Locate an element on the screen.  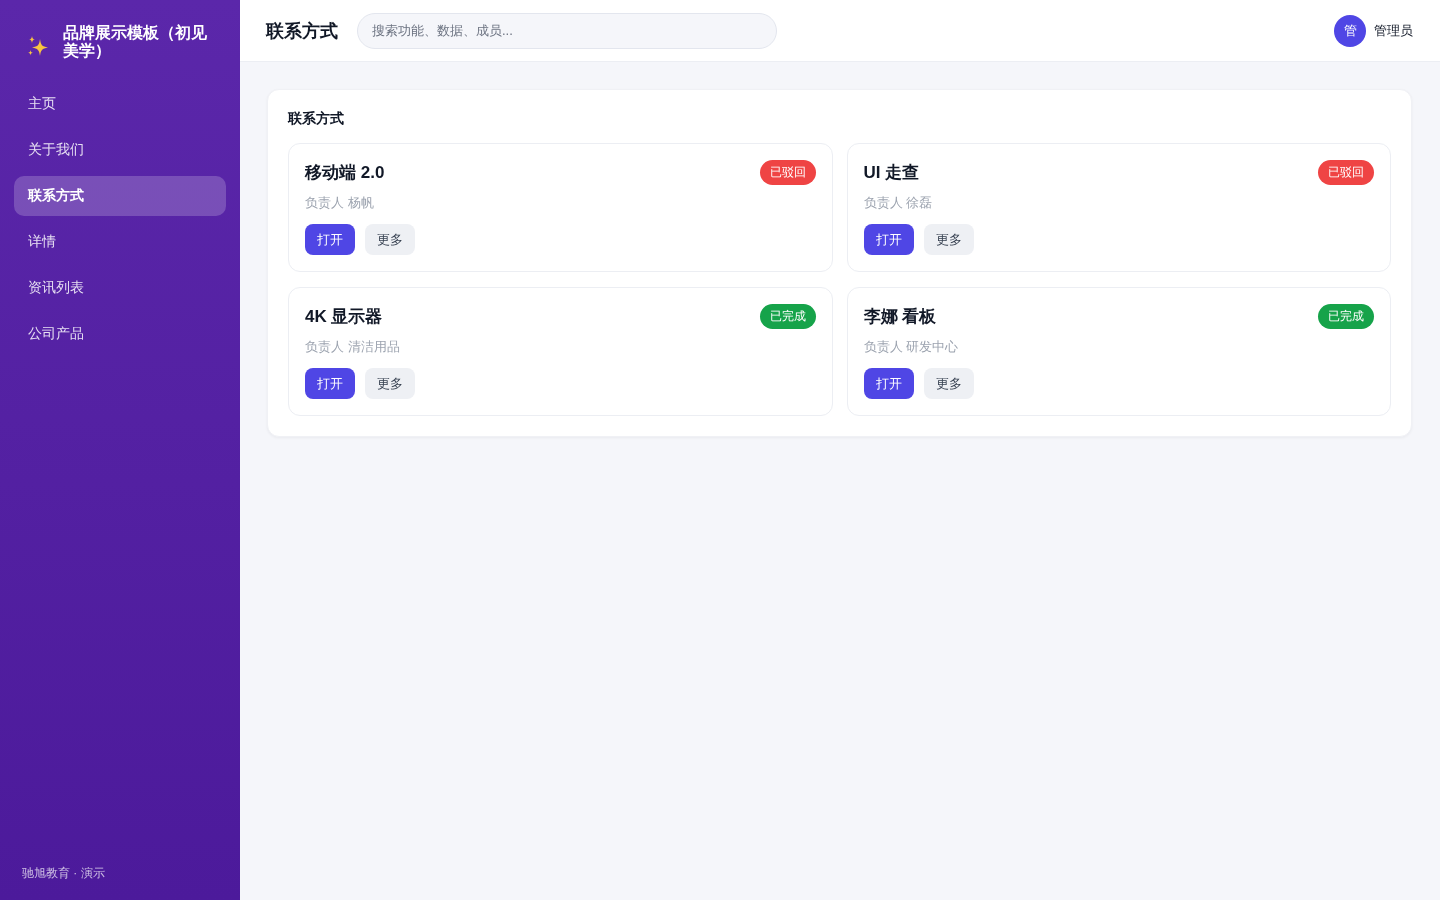
user-avatar: 管 is located at coordinates (1350, 30).